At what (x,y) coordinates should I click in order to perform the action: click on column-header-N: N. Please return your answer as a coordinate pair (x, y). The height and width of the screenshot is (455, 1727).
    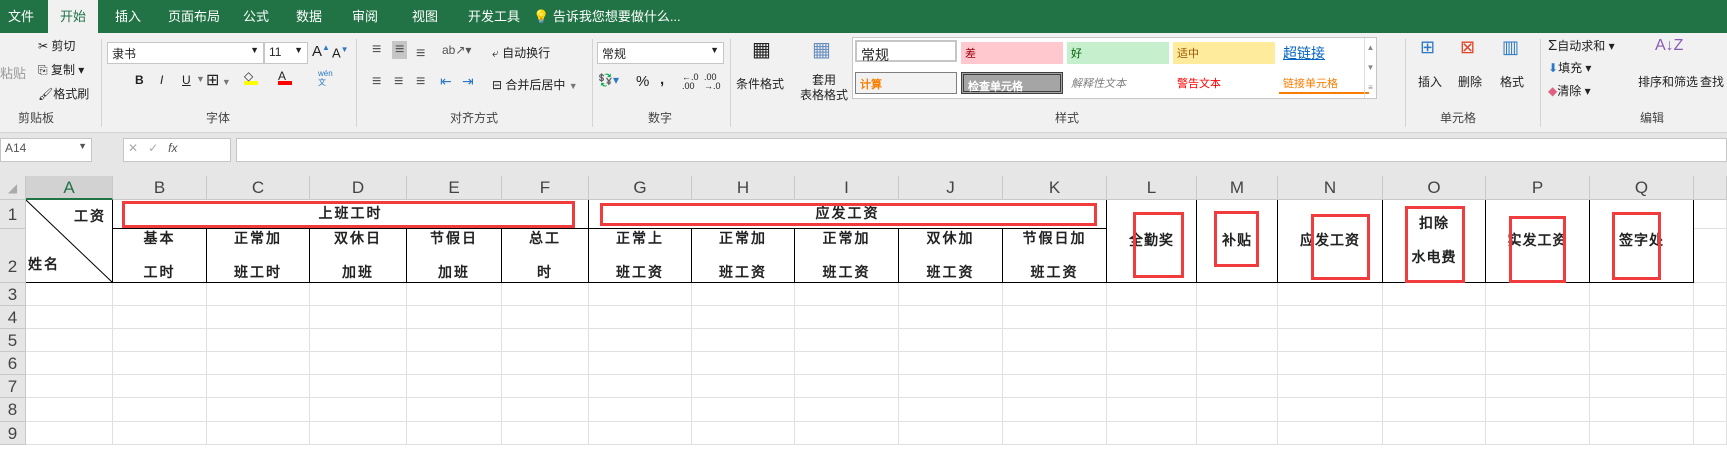
    Looking at the image, I should click on (1330, 188).